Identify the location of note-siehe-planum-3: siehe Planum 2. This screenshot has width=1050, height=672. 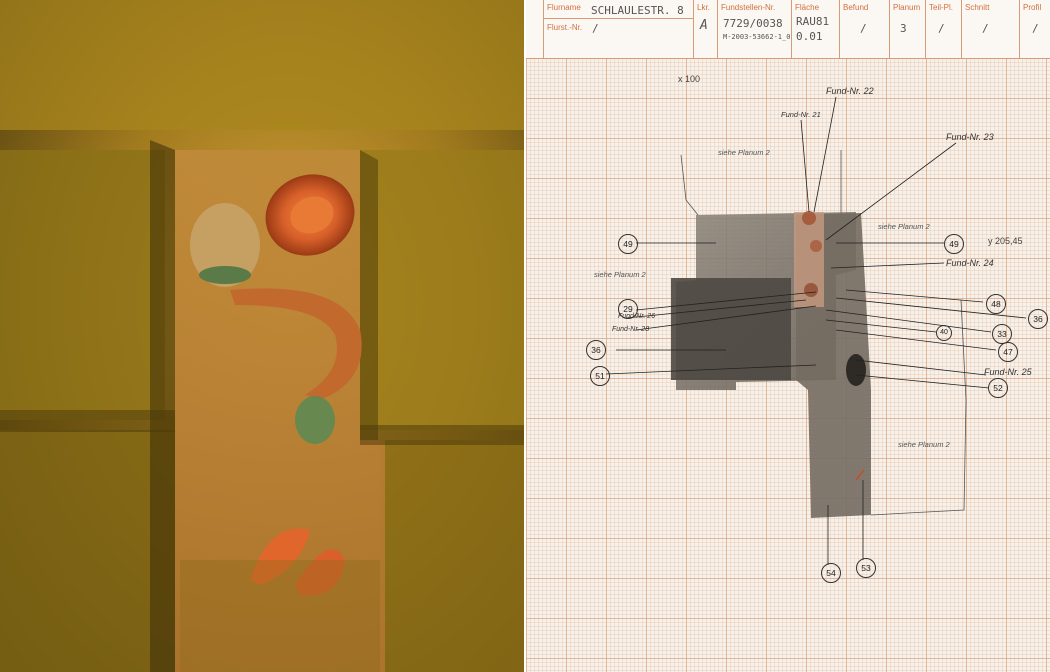
(620, 274).